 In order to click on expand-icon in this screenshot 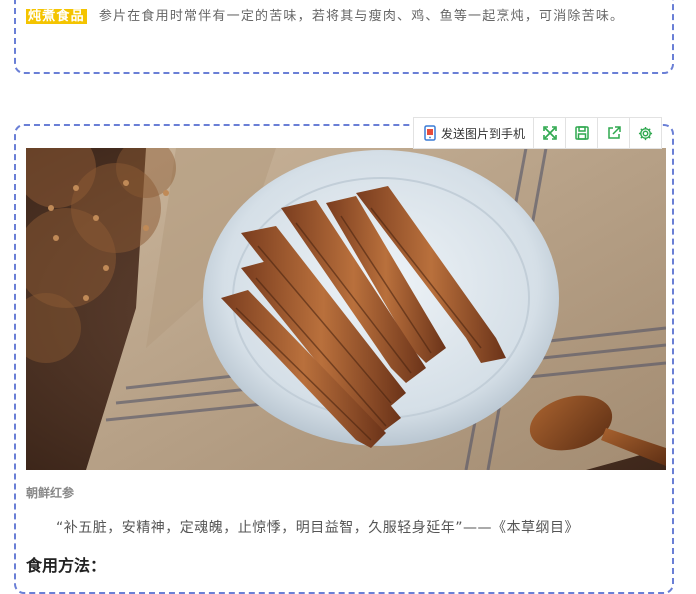, I will do `click(549, 133)`.